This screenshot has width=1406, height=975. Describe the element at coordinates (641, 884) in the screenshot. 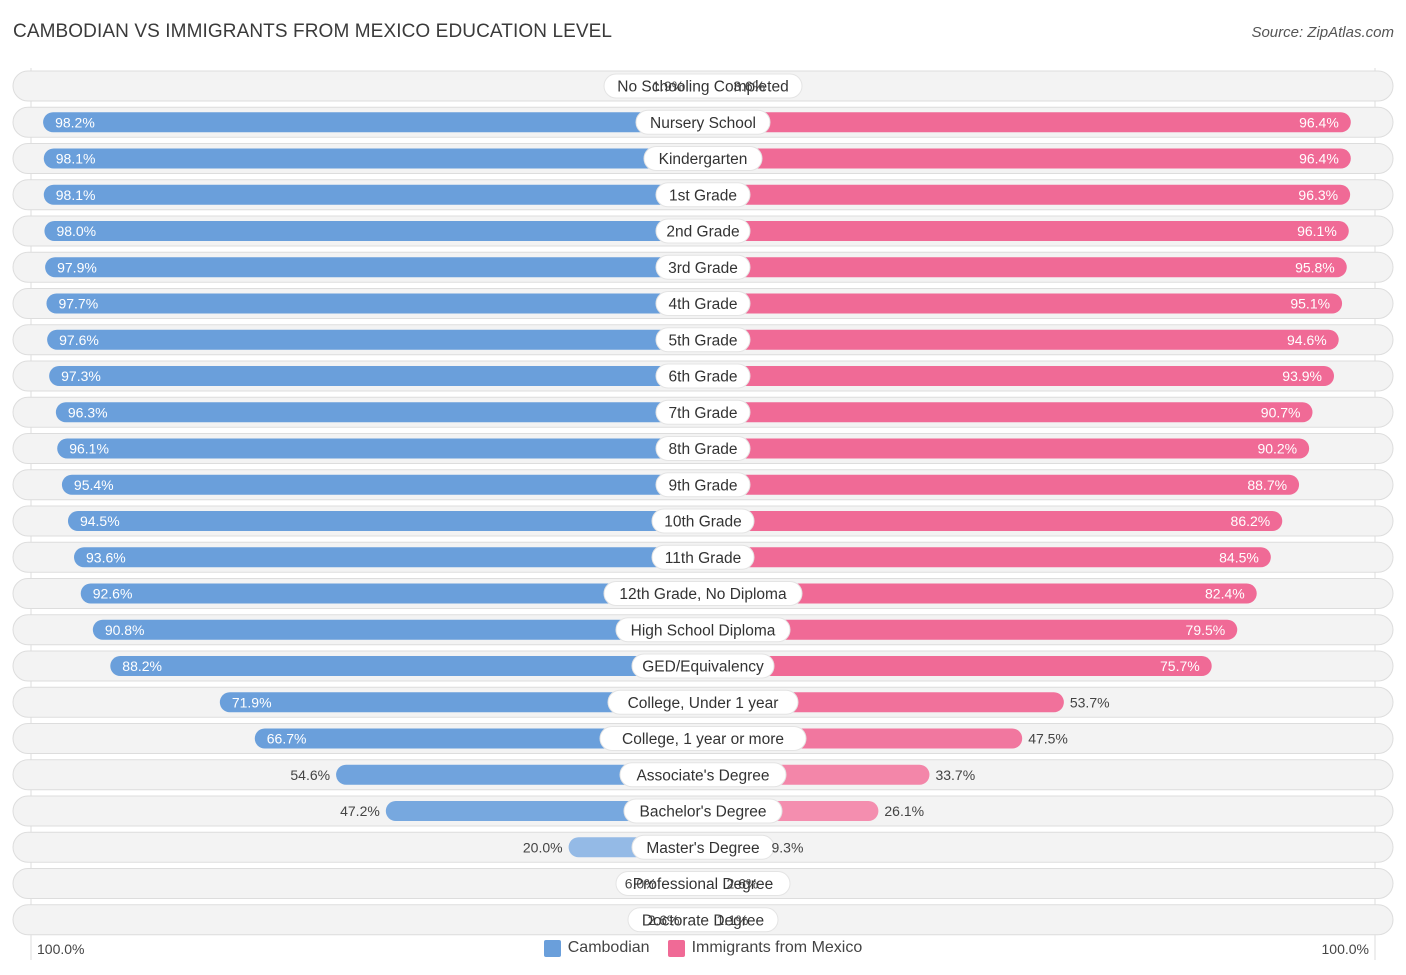

I see `value-label-cambodian-professional-degree: 6.0%` at that location.